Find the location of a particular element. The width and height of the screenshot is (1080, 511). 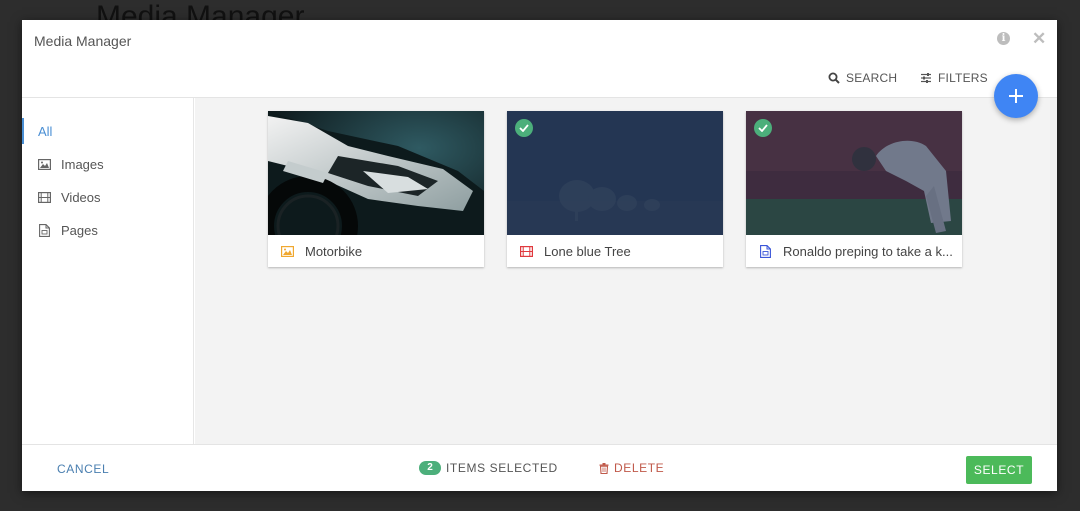

sidebar-item-pages: Pages is located at coordinates (108, 230).